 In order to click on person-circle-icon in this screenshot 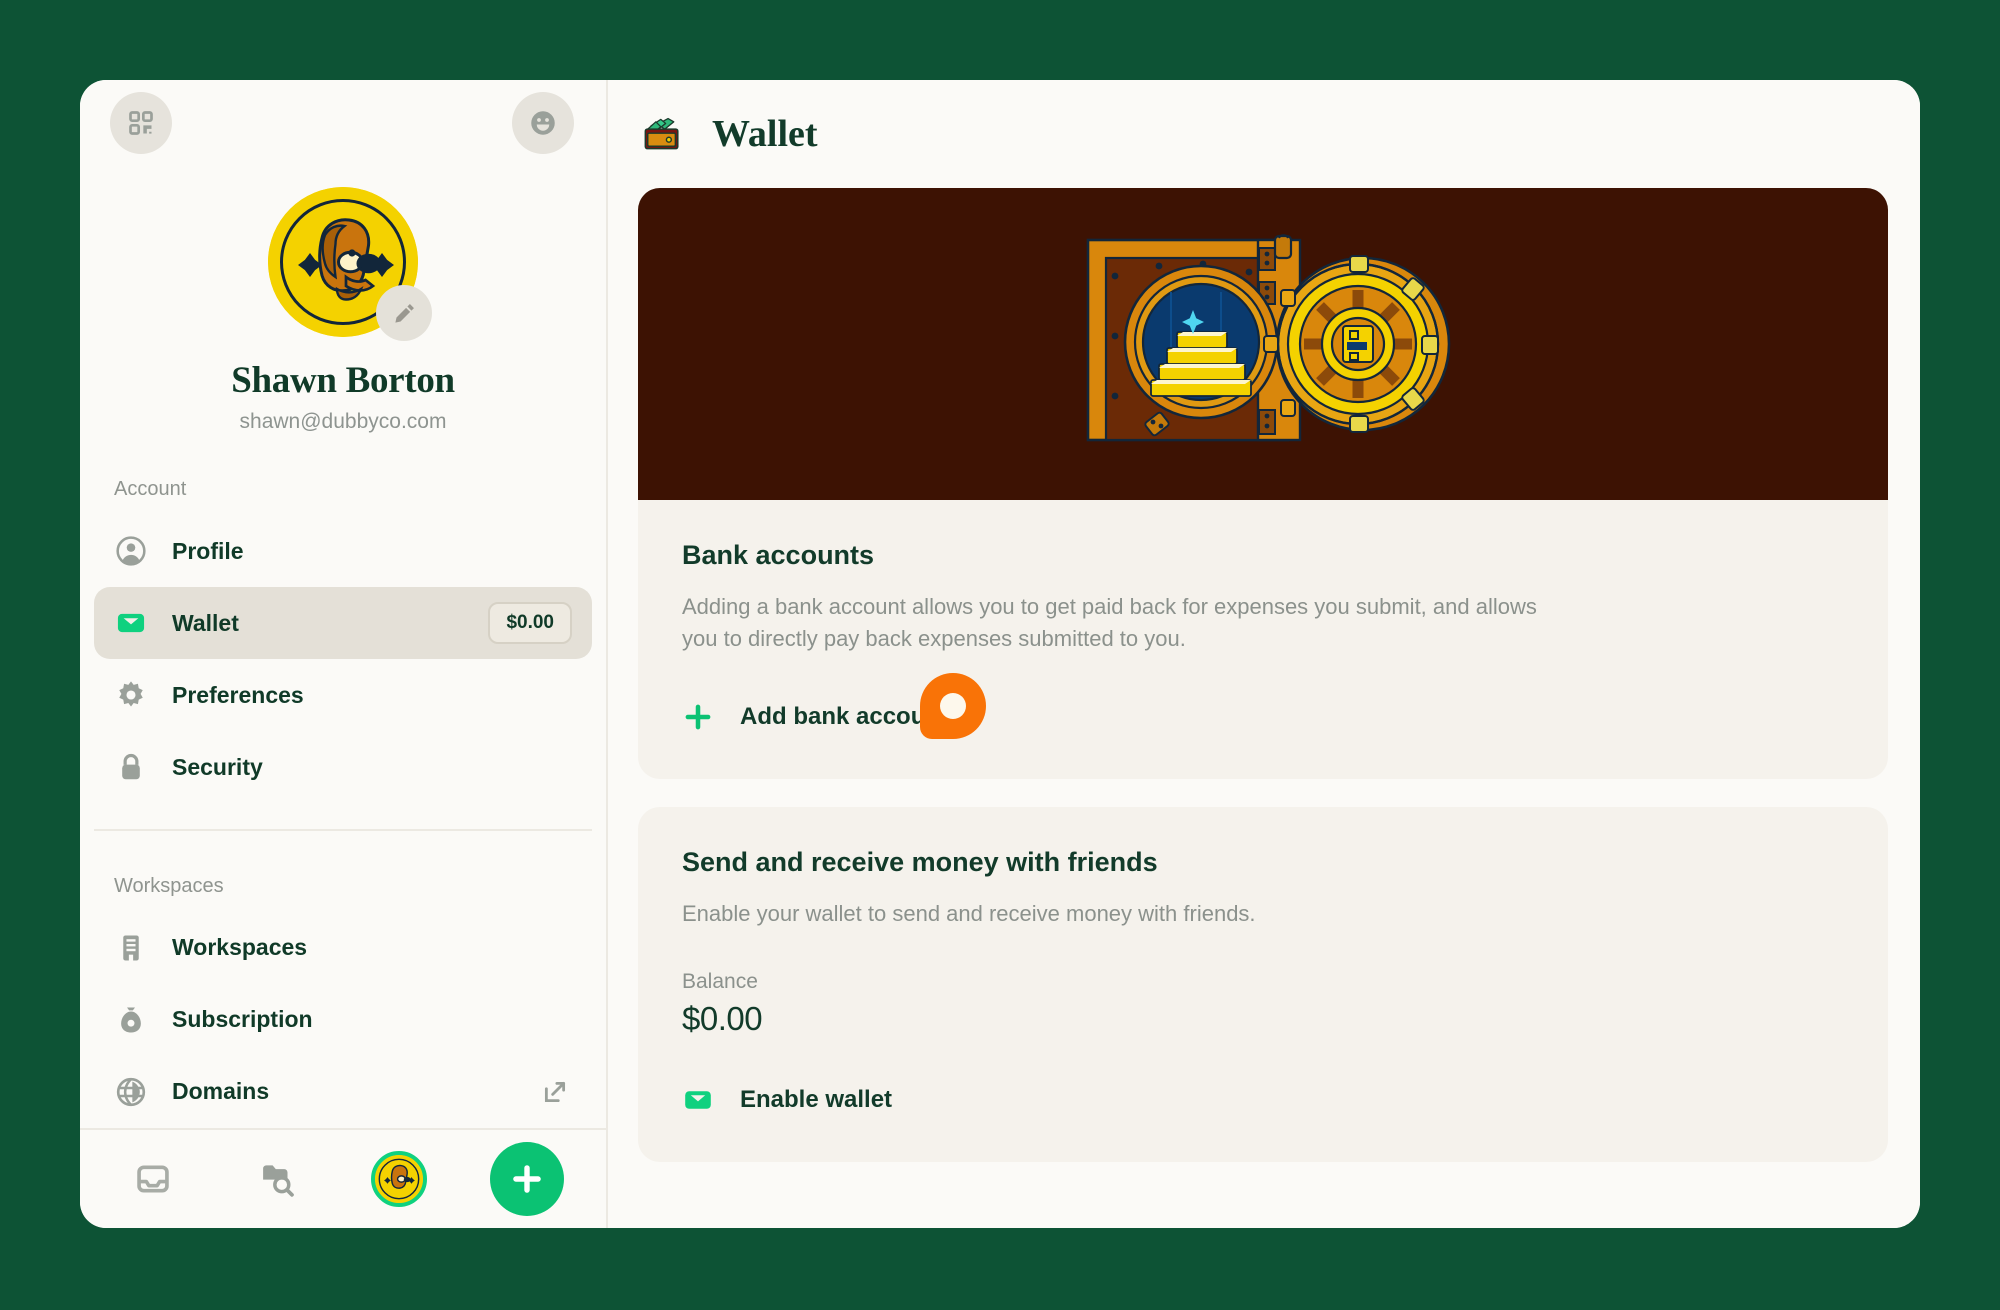, I will do `click(131, 551)`.